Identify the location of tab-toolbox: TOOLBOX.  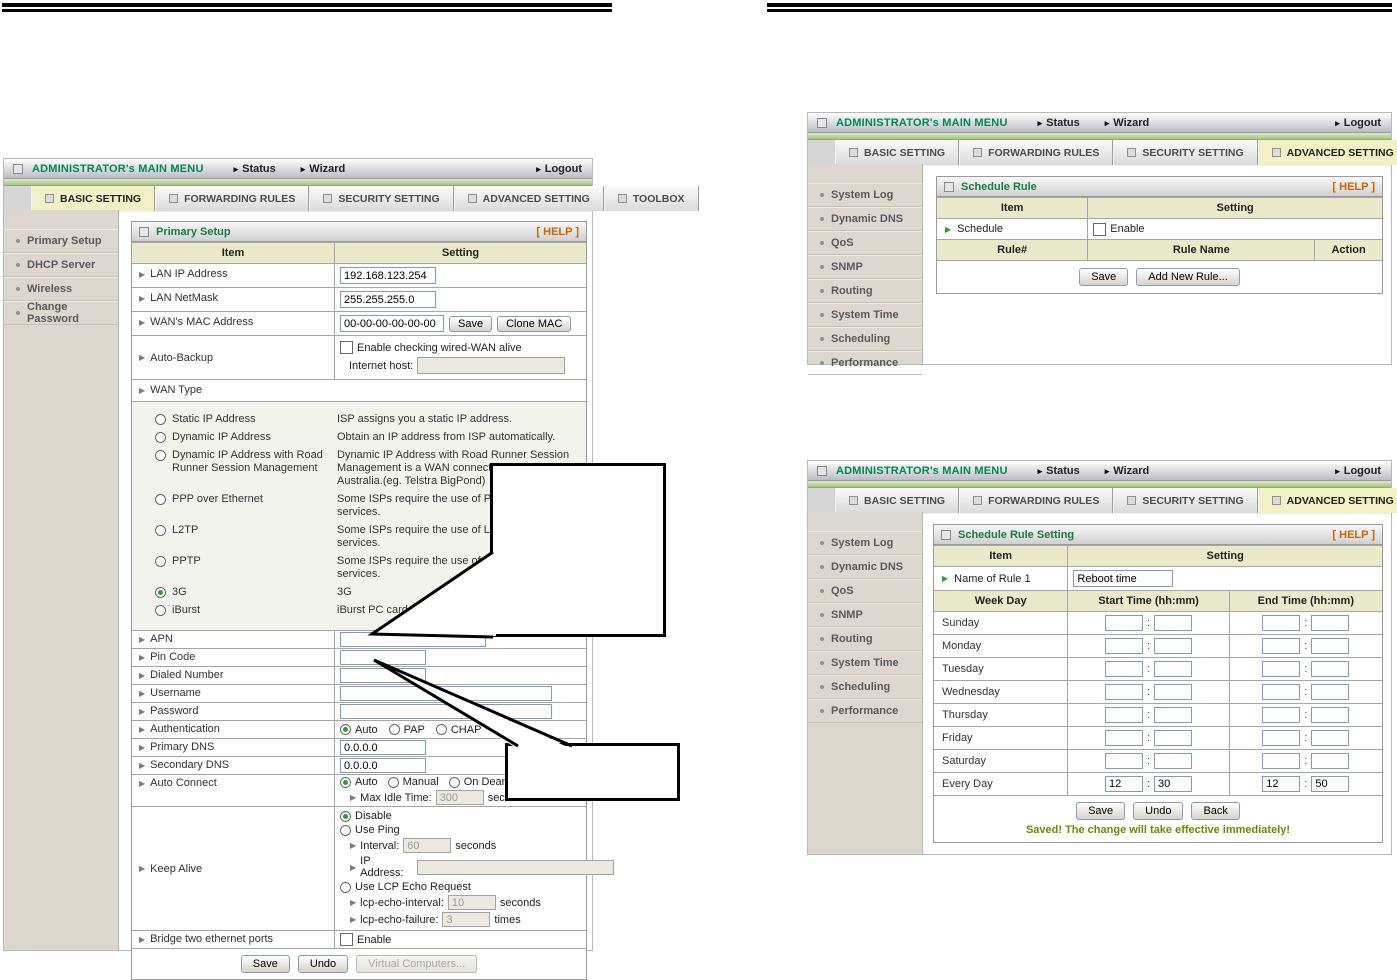
(651, 198).